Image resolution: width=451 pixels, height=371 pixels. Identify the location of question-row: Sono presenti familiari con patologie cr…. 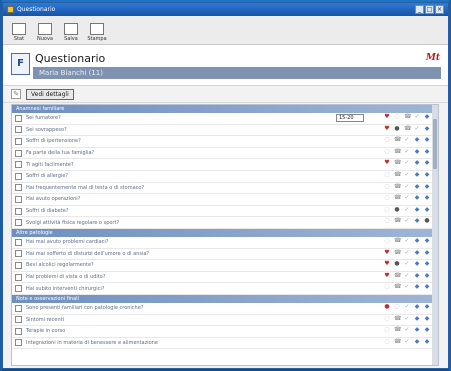
(225, 309).